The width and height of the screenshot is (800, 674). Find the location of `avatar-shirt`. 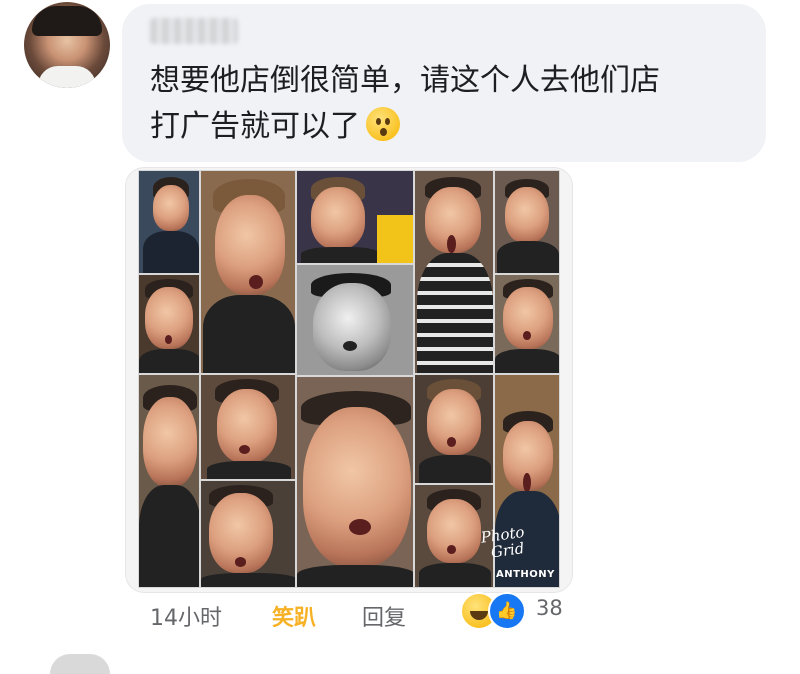

avatar-shirt is located at coordinates (67, 77).